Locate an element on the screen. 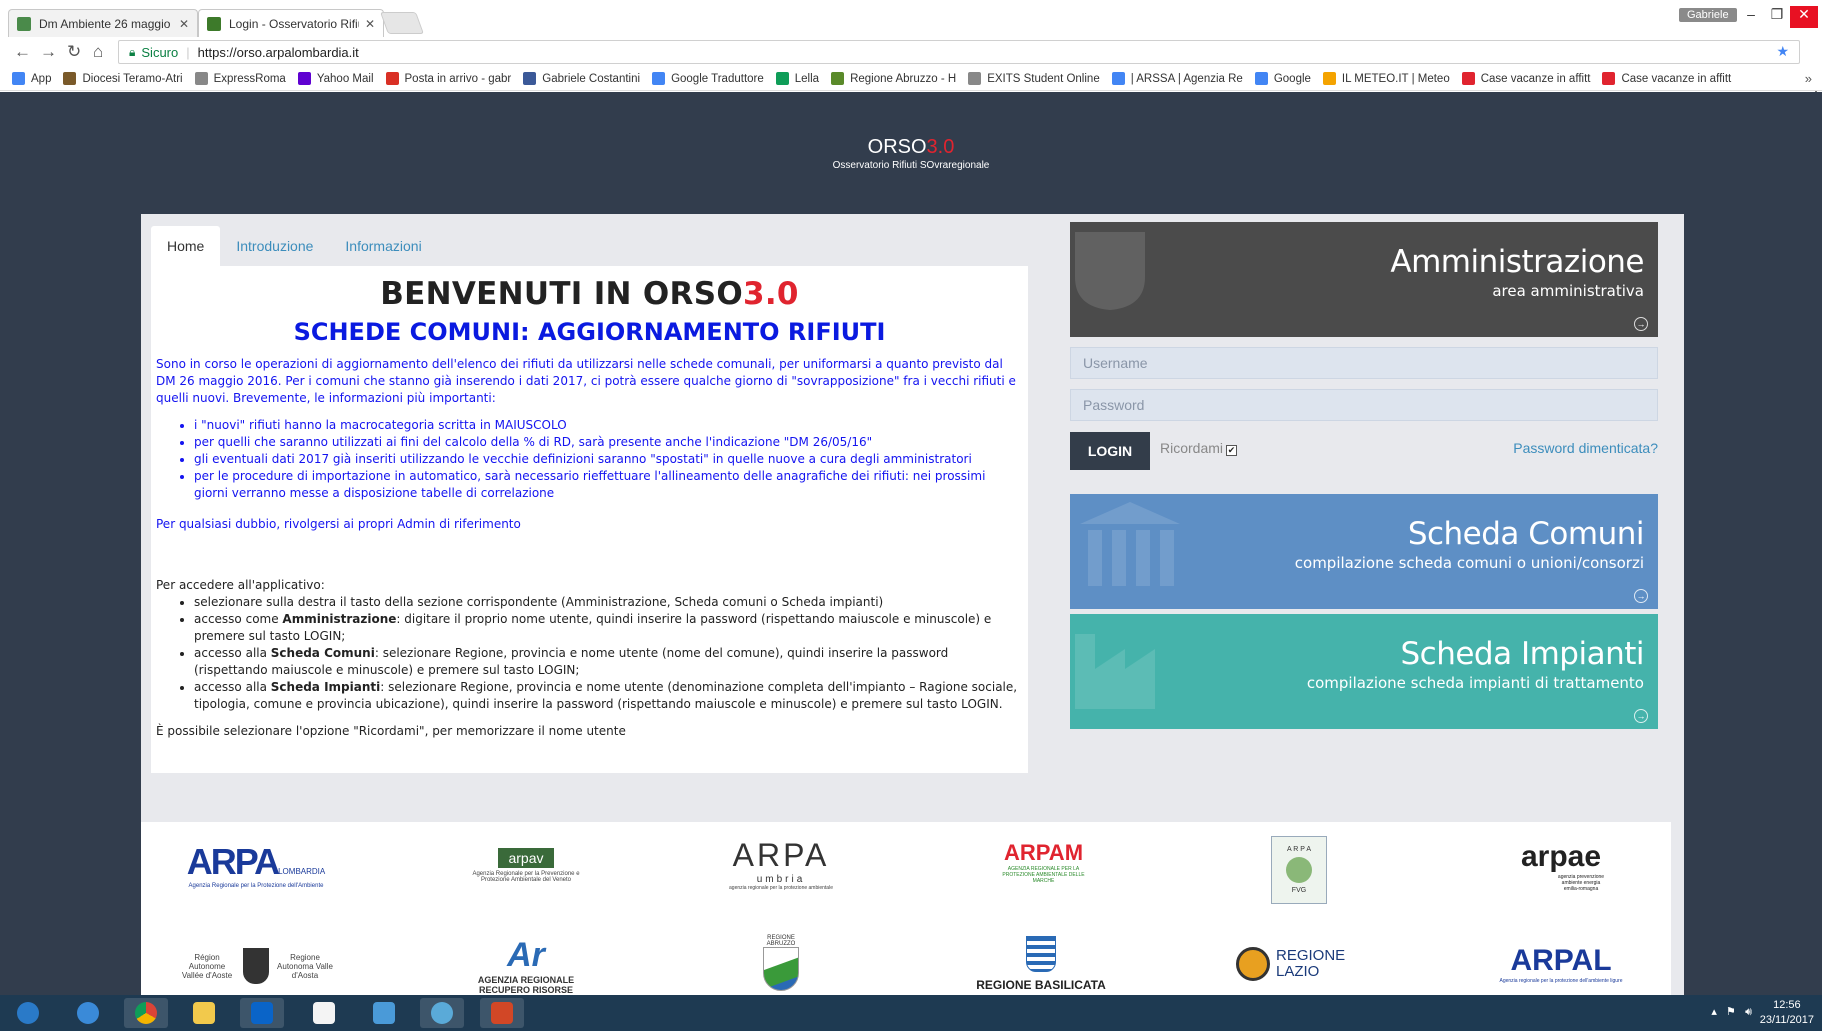  logo-text: REGIONE ABRUZZO is located at coordinates (781, 941).